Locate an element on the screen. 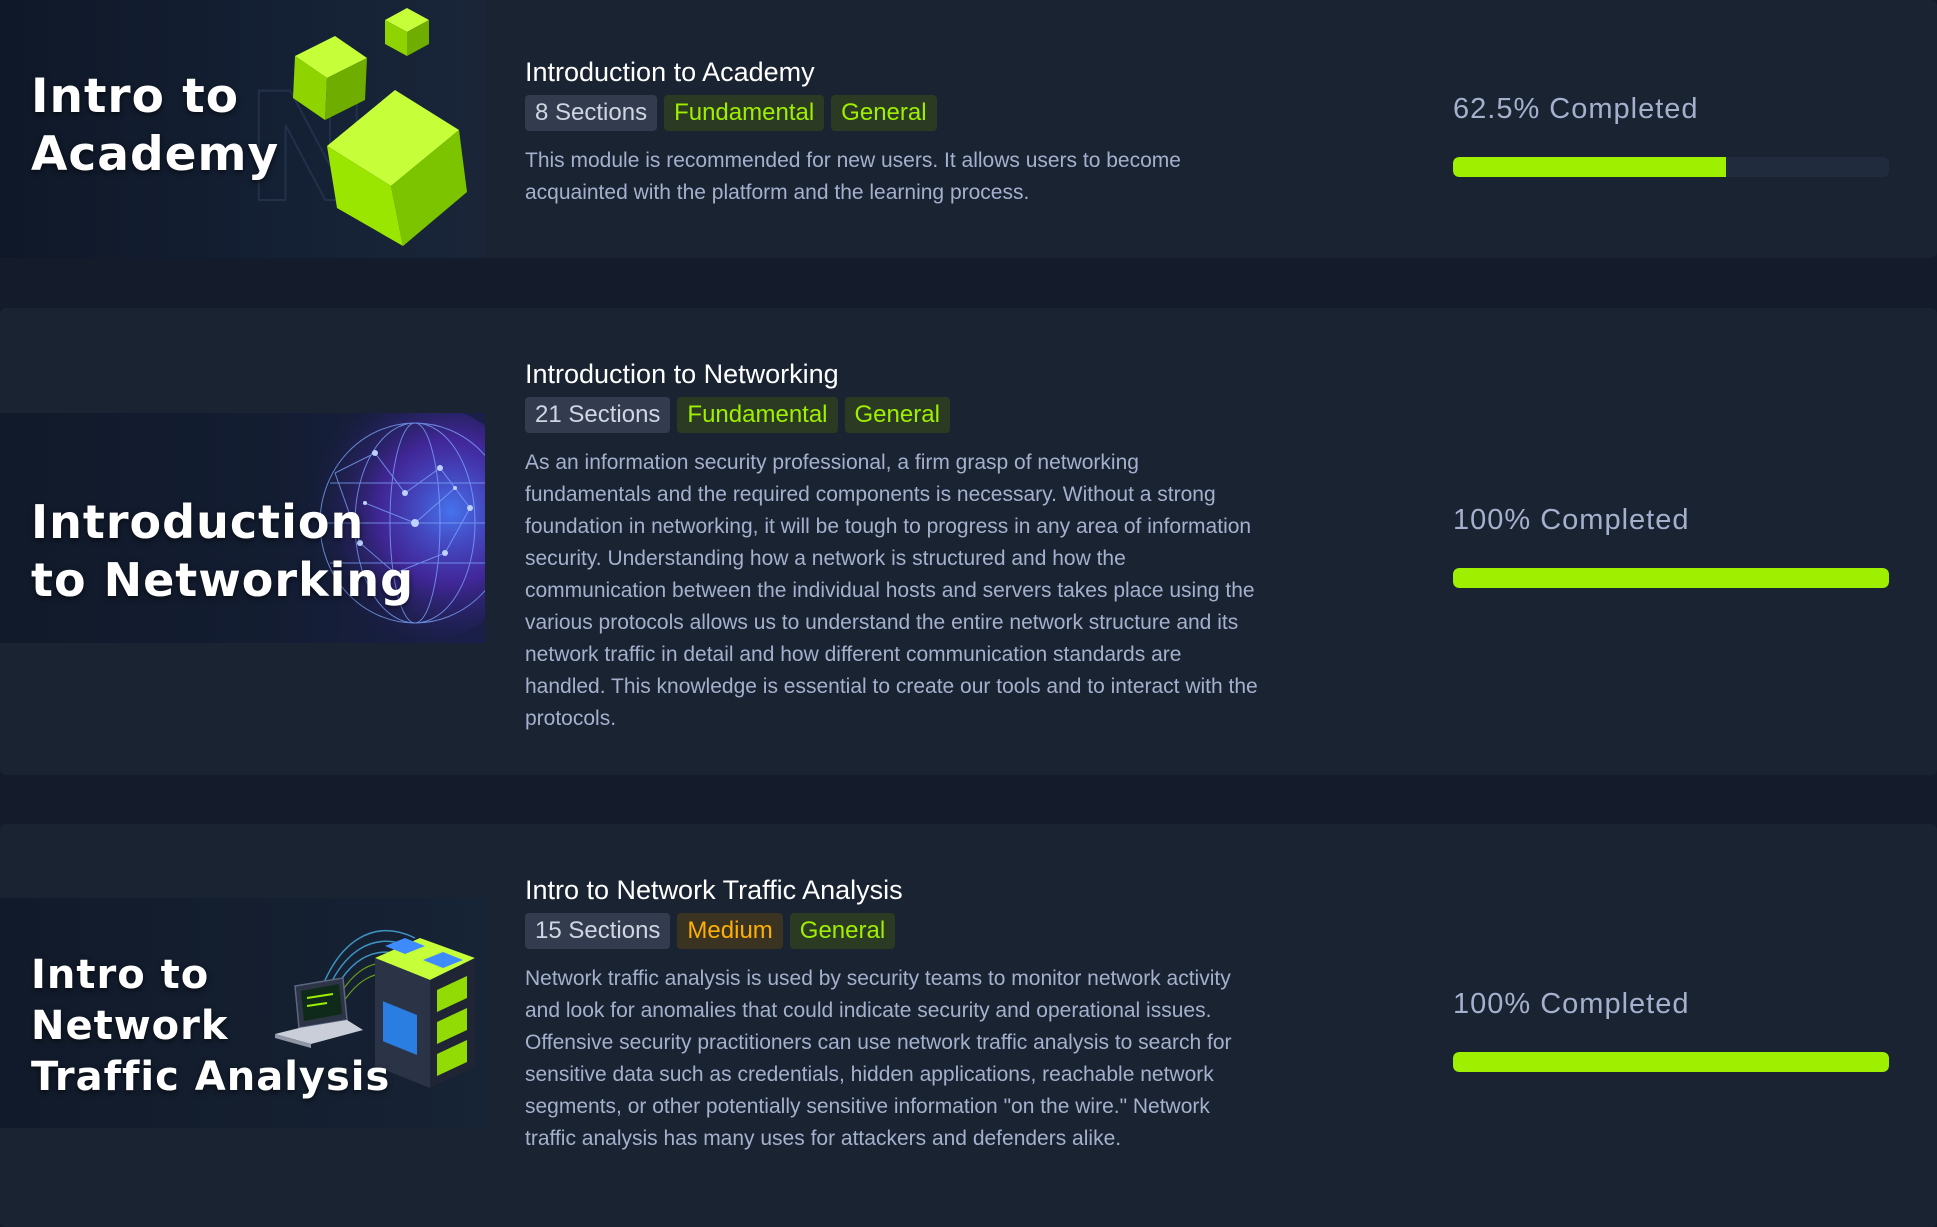  module-title: Intro to Network Traffic Analysis is located at coordinates (895, 890).